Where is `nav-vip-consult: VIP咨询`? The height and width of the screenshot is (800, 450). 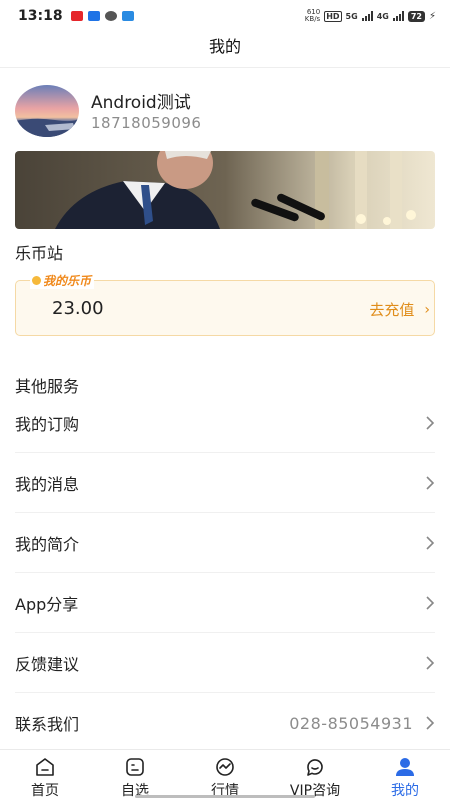 nav-vip-consult: VIP咨询 is located at coordinates (315, 775).